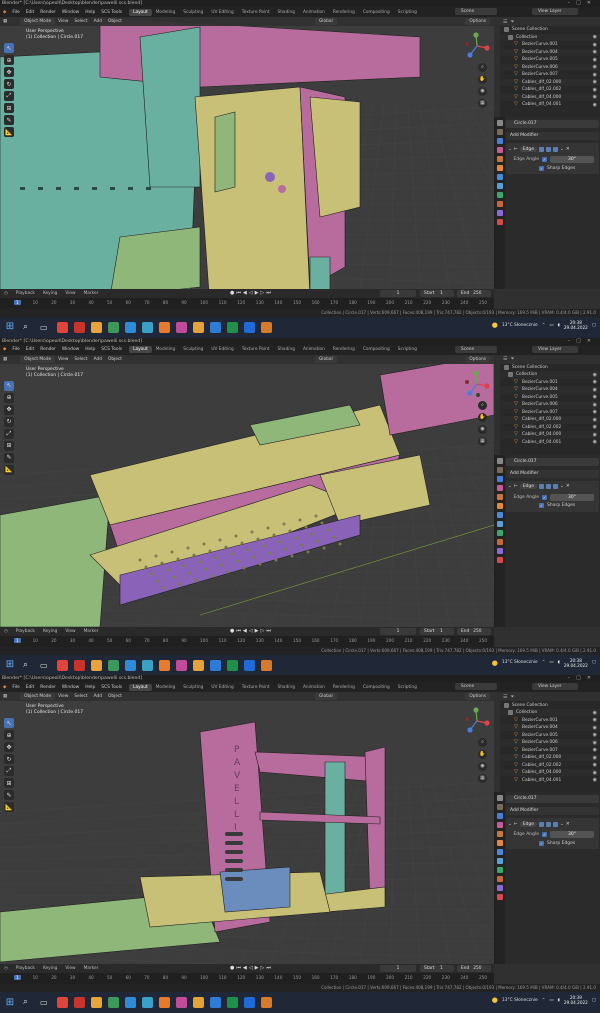 This screenshot has width=600, height=1013. Describe the element at coordinates (6, 631) in the screenshot. I see `timeline-editor-icon: ◷` at that location.